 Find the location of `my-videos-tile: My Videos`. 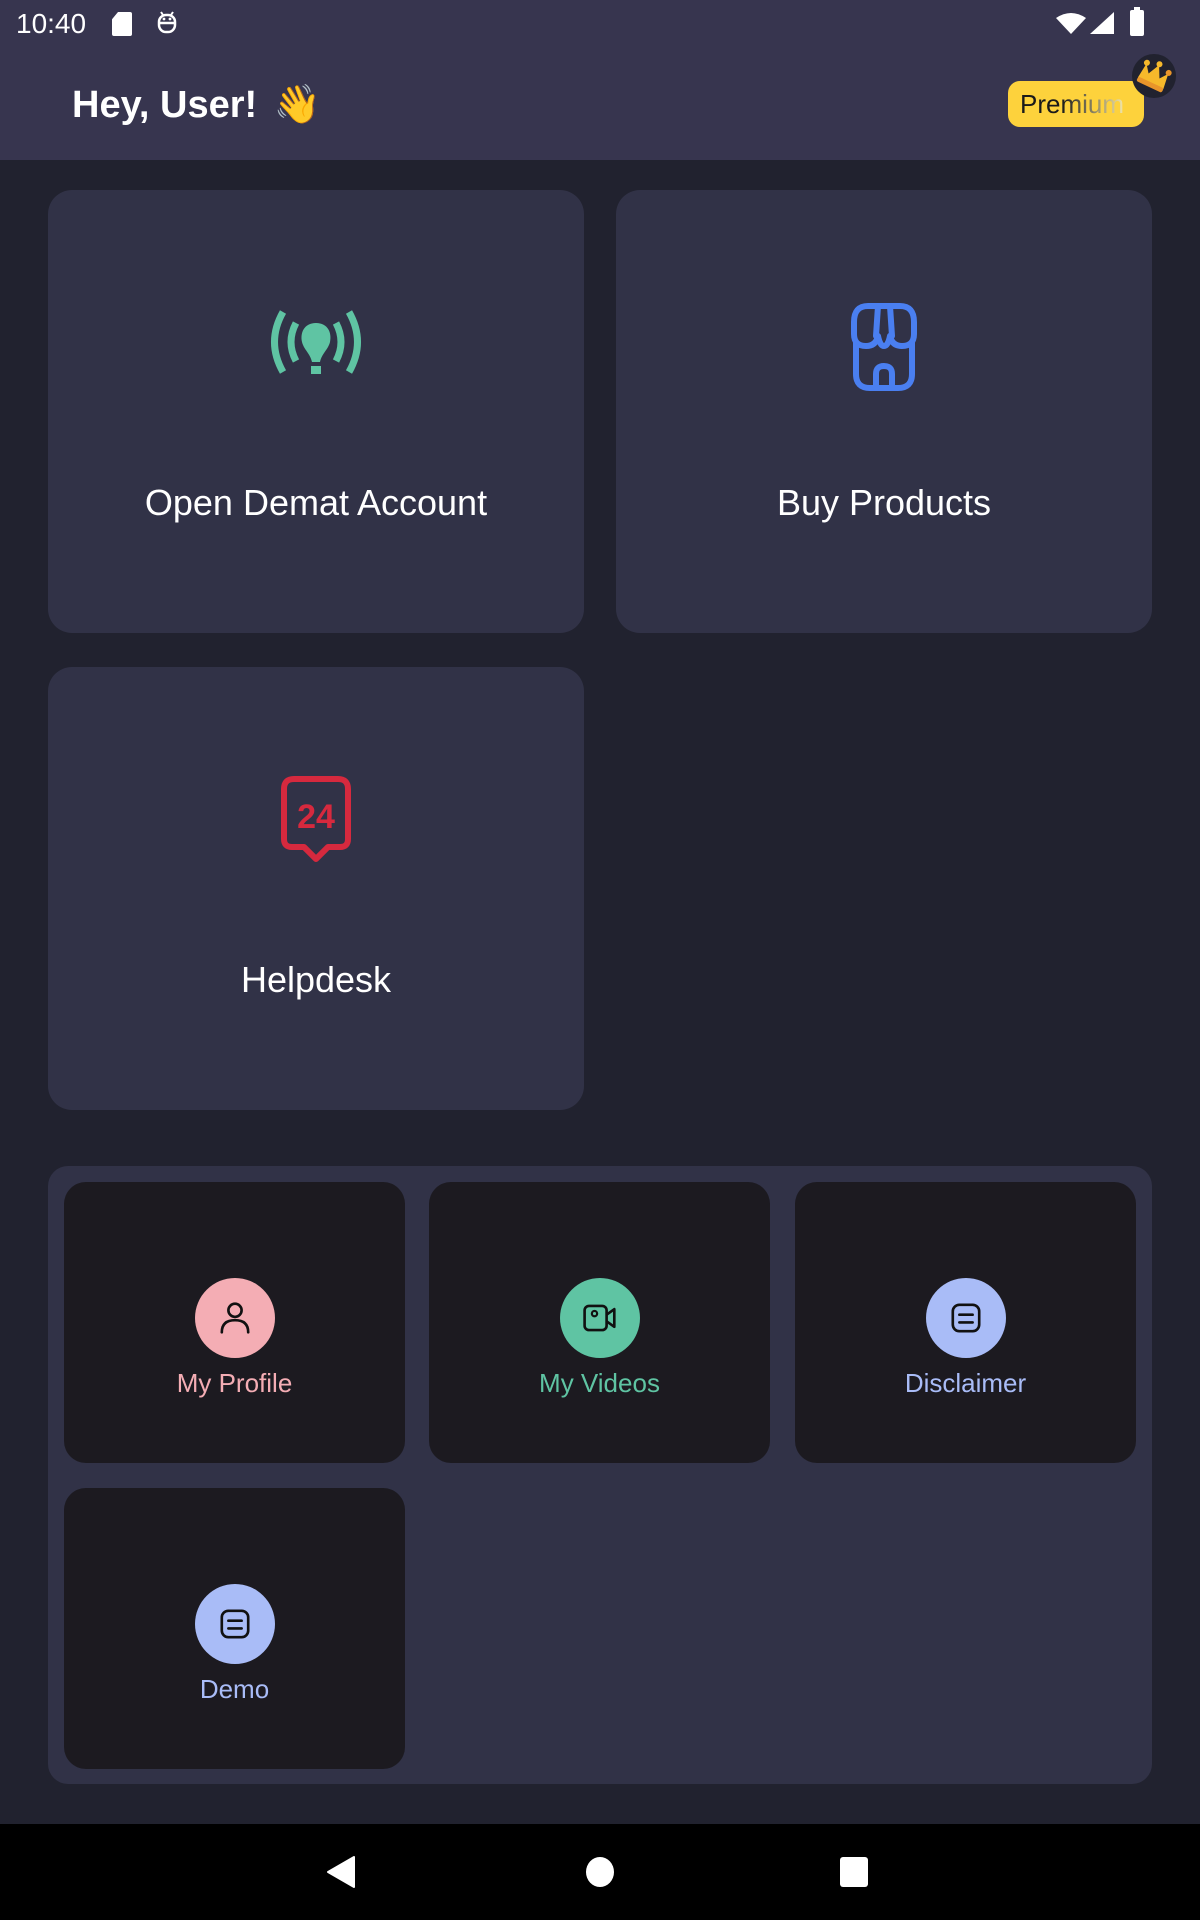

my-videos-tile: My Videos is located at coordinates (599, 1322).